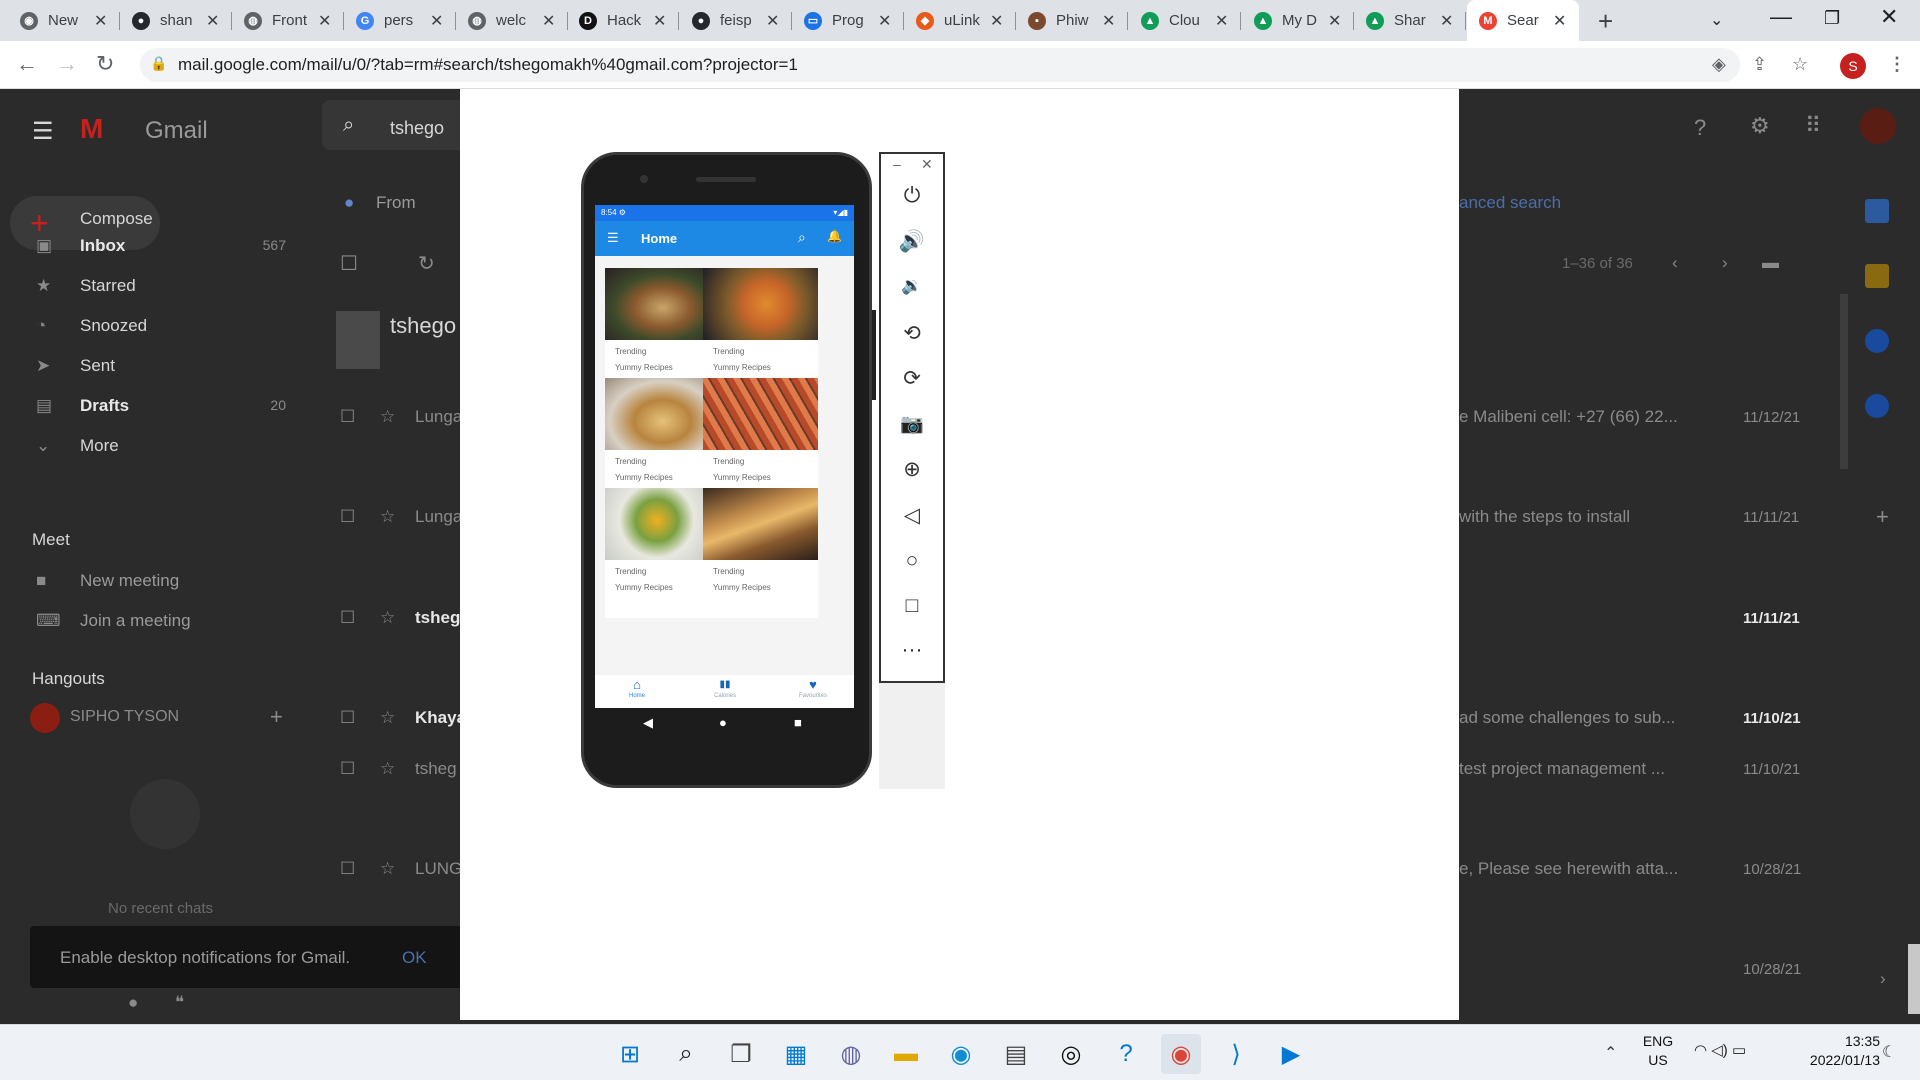 The height and width of the screenshot is (1080, 1920). What do you see at coordinates (440, 718) in the screenshot?
I see `row-sender: Khaya` at bounding box center [440, 718].